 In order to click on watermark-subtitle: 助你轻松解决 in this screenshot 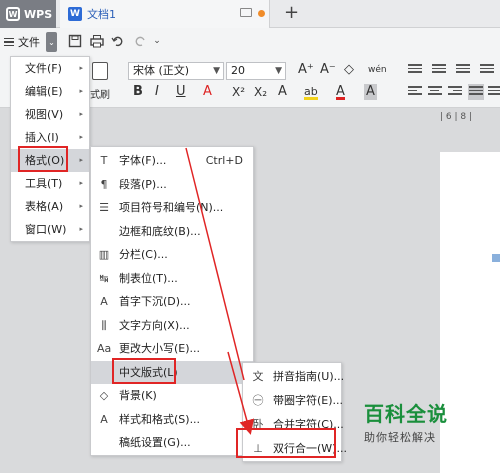, I will do `click(400, 437)`.